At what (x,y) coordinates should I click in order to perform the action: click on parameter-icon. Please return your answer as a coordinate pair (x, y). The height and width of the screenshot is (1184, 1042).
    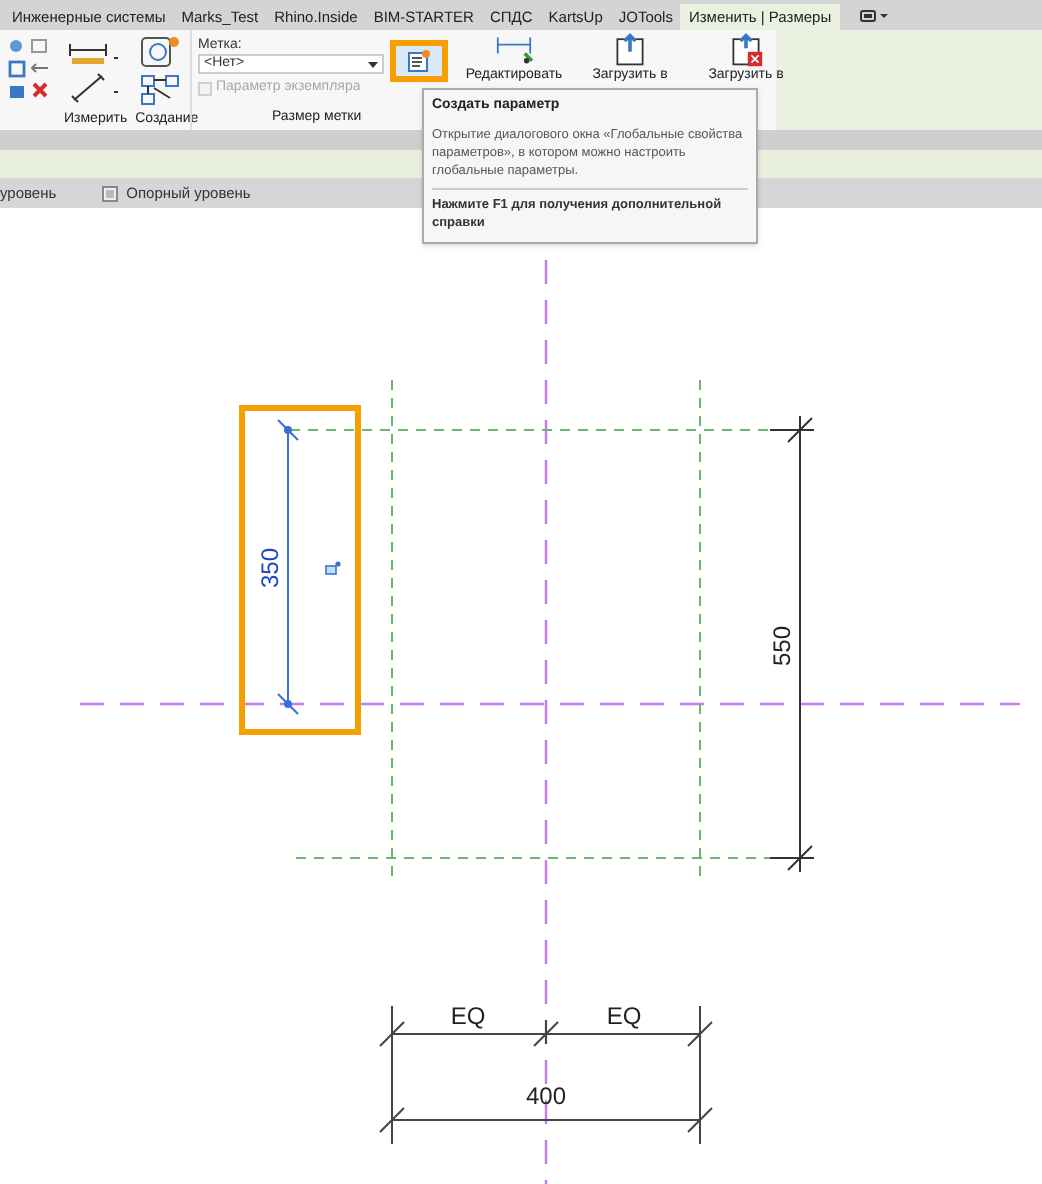
    Looking at the image, I should click on (419, 61).